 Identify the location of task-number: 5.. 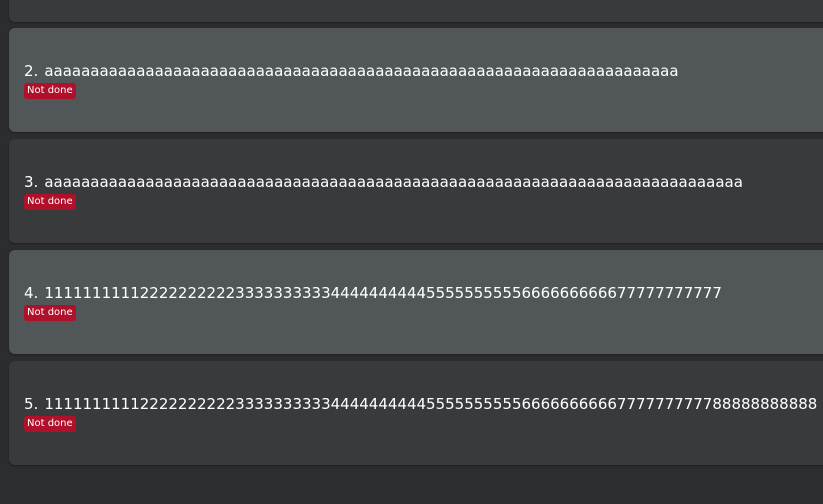
(31, 404).